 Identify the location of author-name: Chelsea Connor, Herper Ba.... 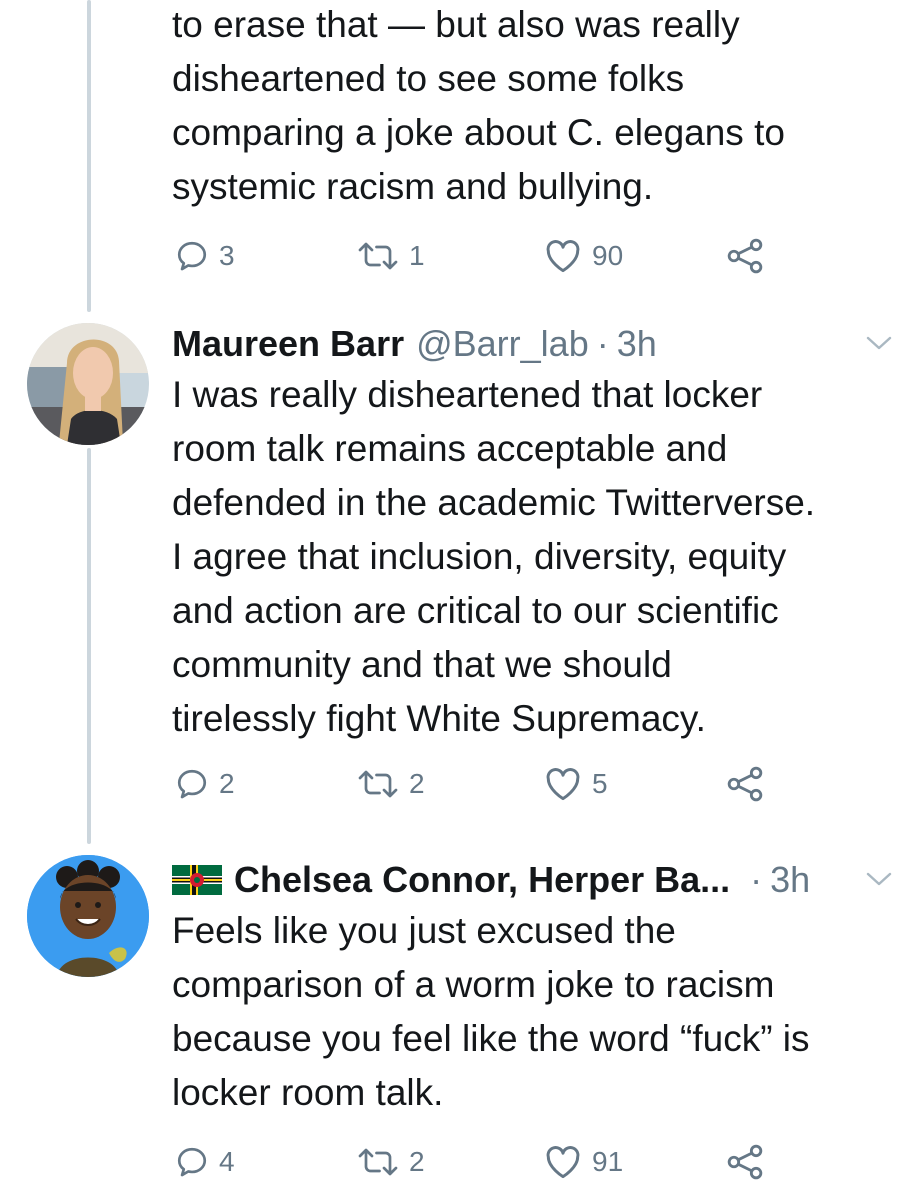
(482, 880).